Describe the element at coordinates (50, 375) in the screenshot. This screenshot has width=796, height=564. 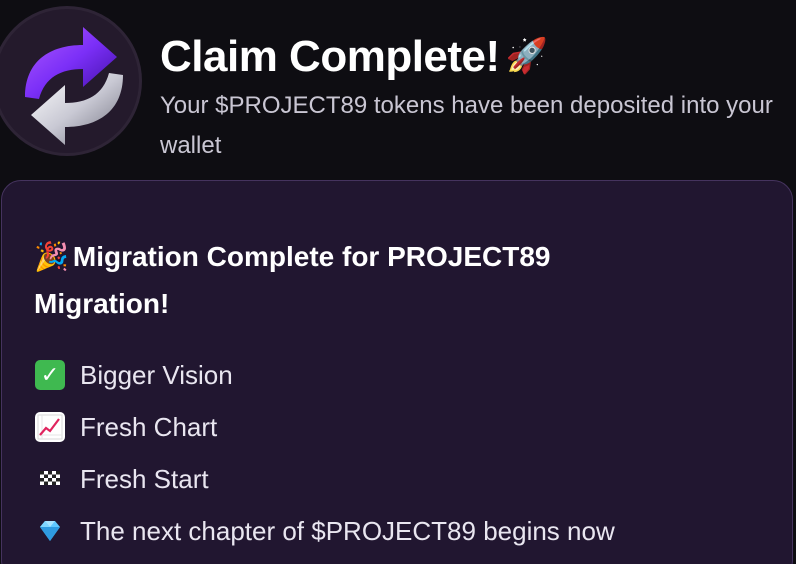
I see `check-mark-icon: ✓` at that location.